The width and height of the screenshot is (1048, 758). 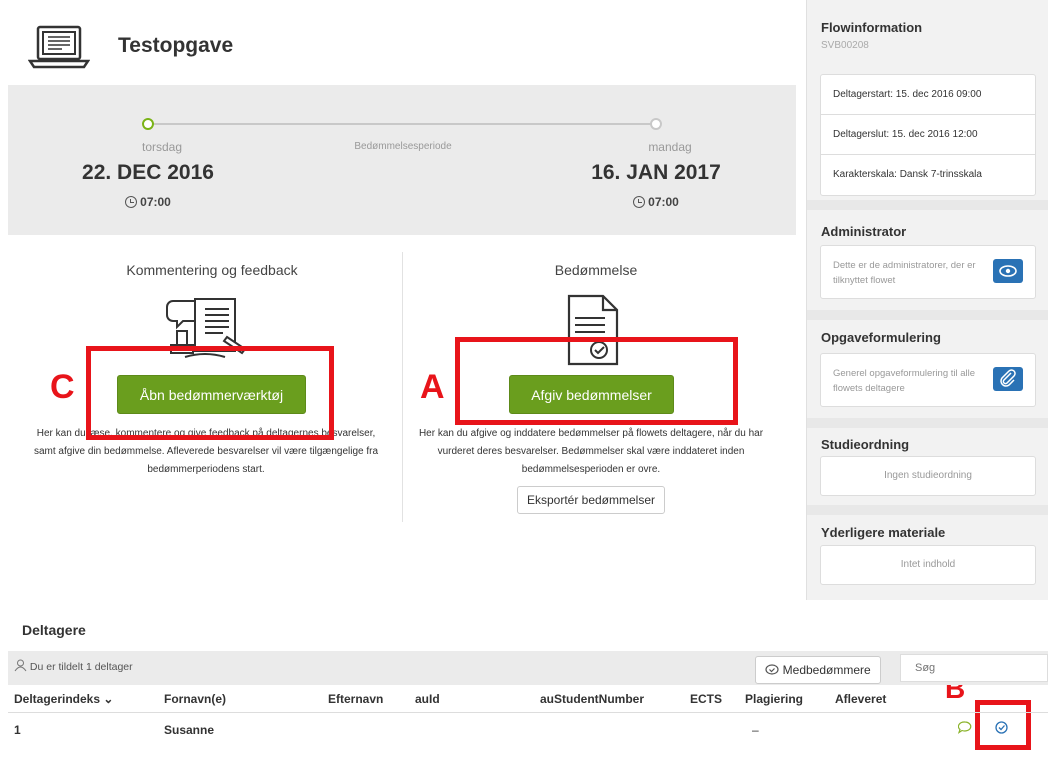 I want to click on material-card: Intet indhold, so click(x=928, y=565).